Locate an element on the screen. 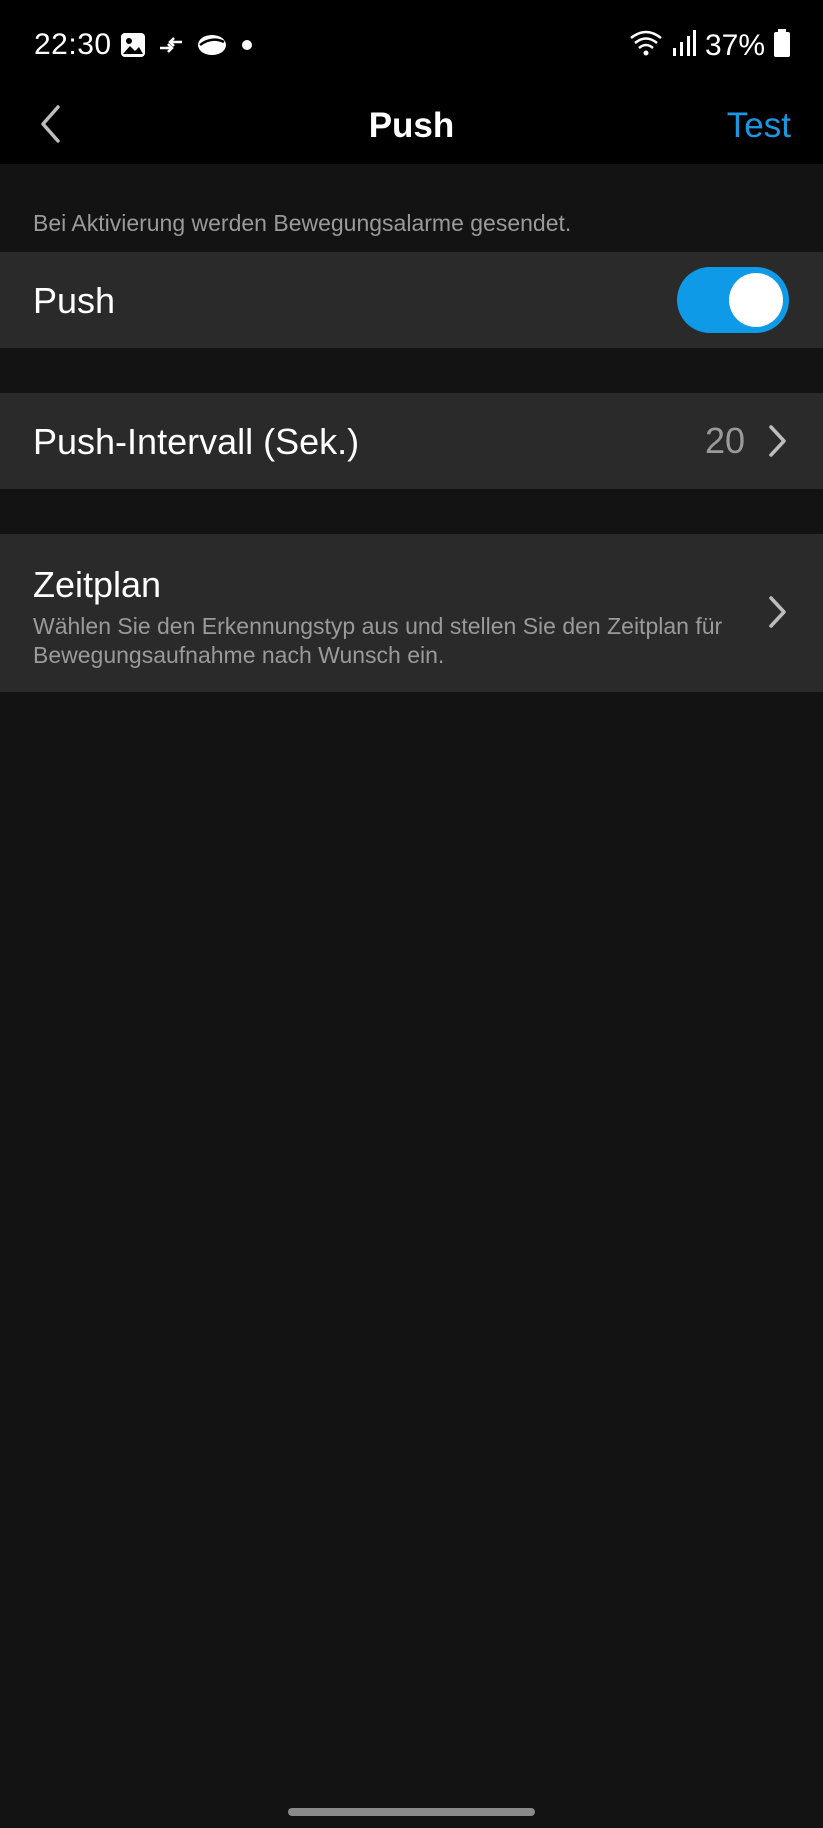  push-interval-value: 20 is located at coordinates (724, 440).